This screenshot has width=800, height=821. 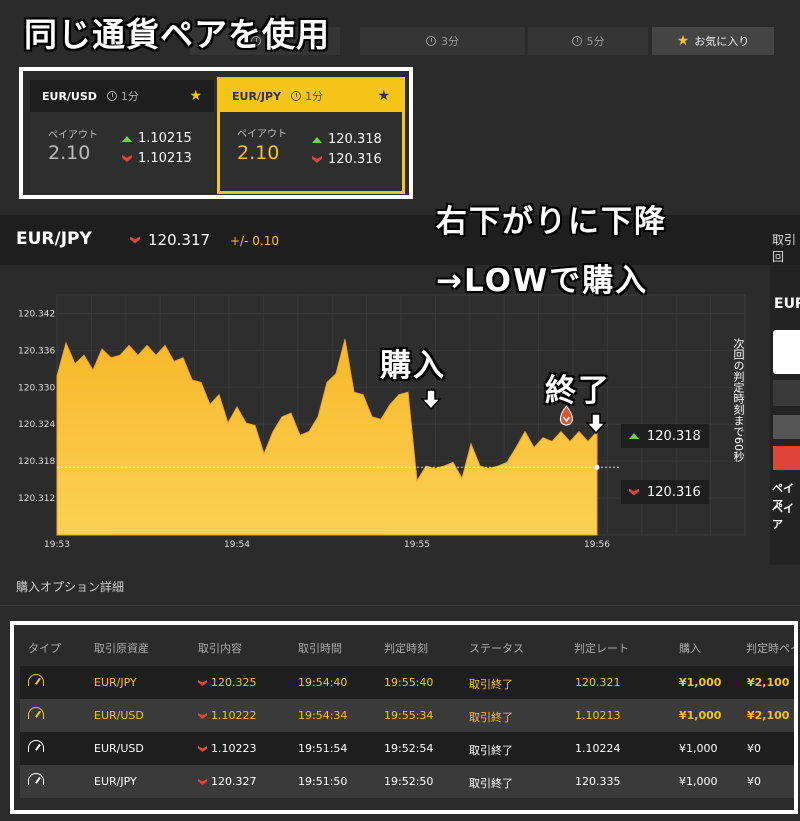 I want to click on cell-content: 1.10223, so click(x=227, y=748).